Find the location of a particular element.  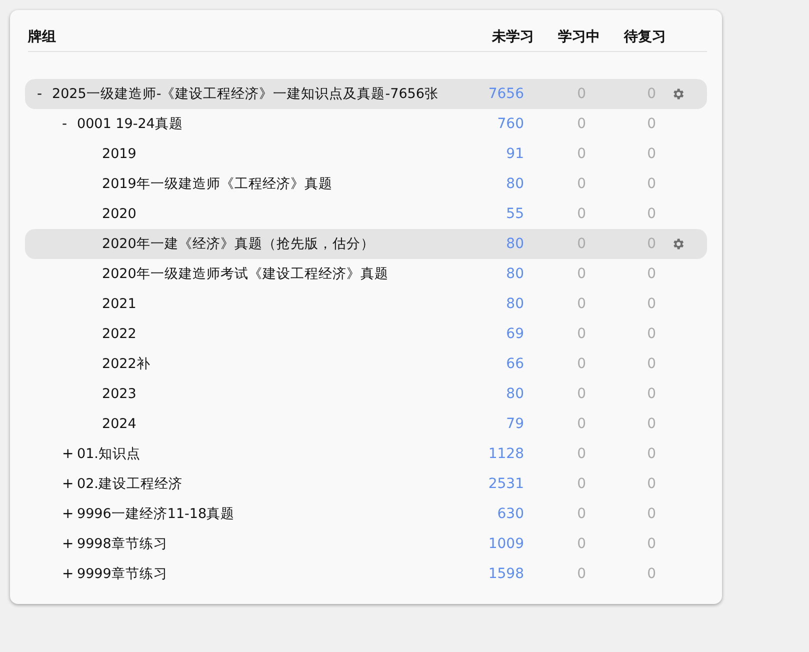

new-count: 69 is located at coordinates (514, 334).